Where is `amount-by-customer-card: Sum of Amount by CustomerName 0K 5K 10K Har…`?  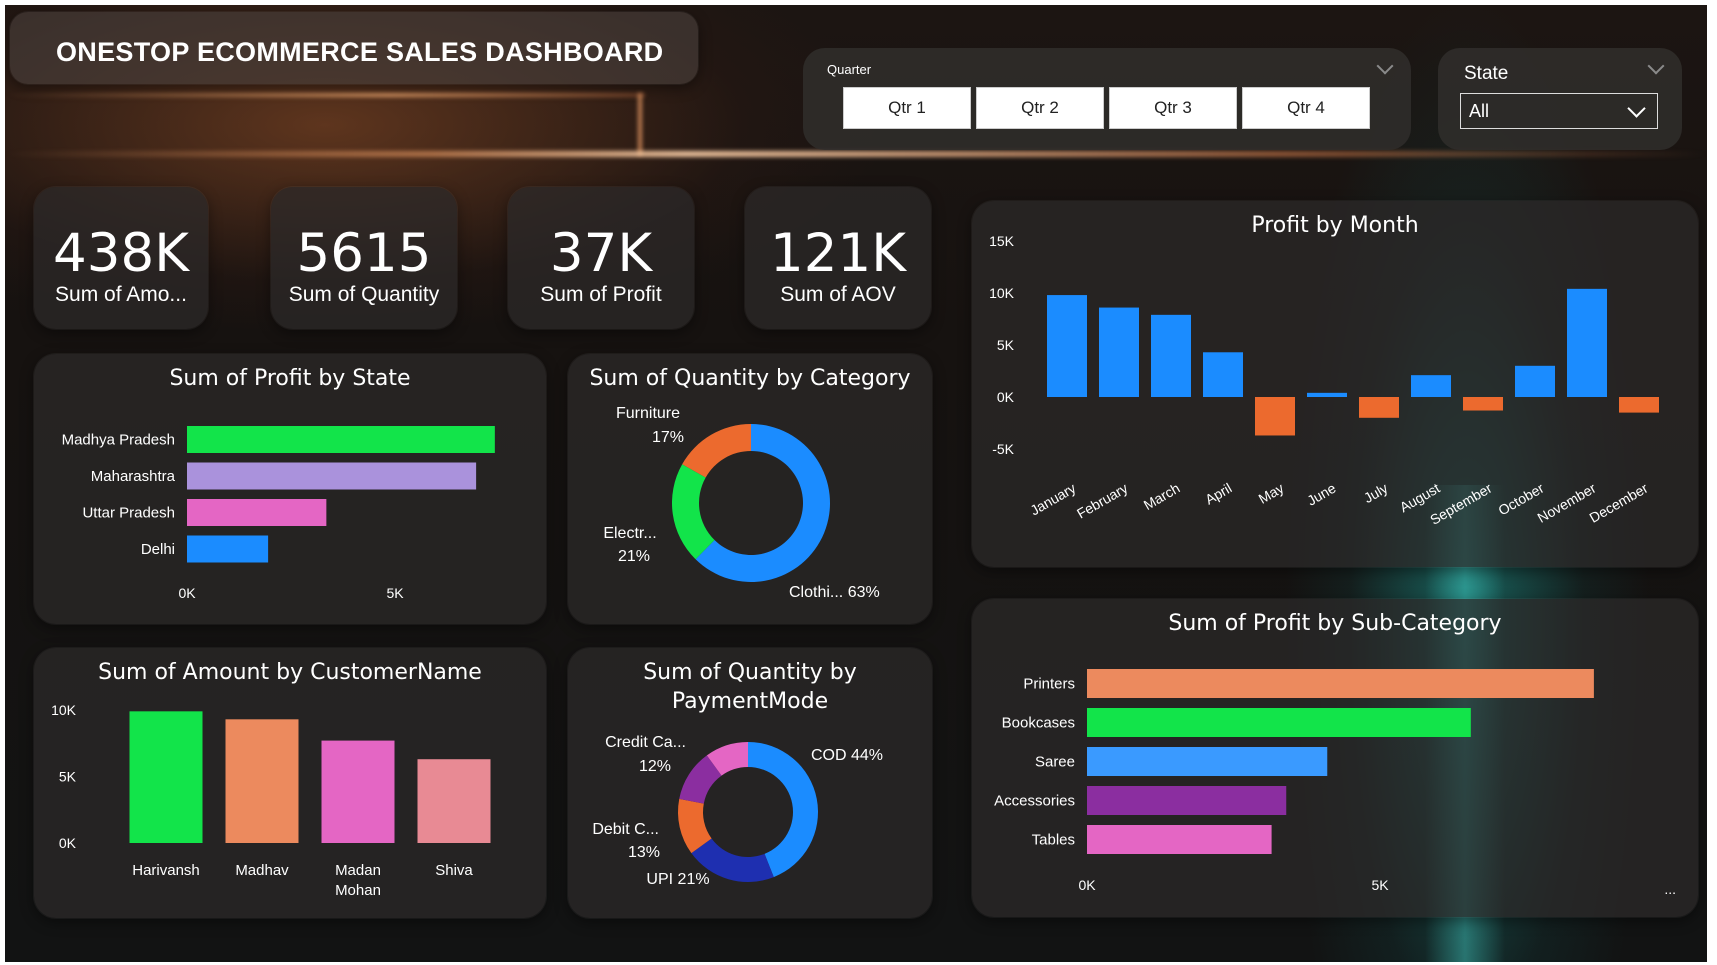
amount-by-customer-card: Sum of Amount by CustomerName 0K 5K 10K Har… is located at coordinates (290, 783).